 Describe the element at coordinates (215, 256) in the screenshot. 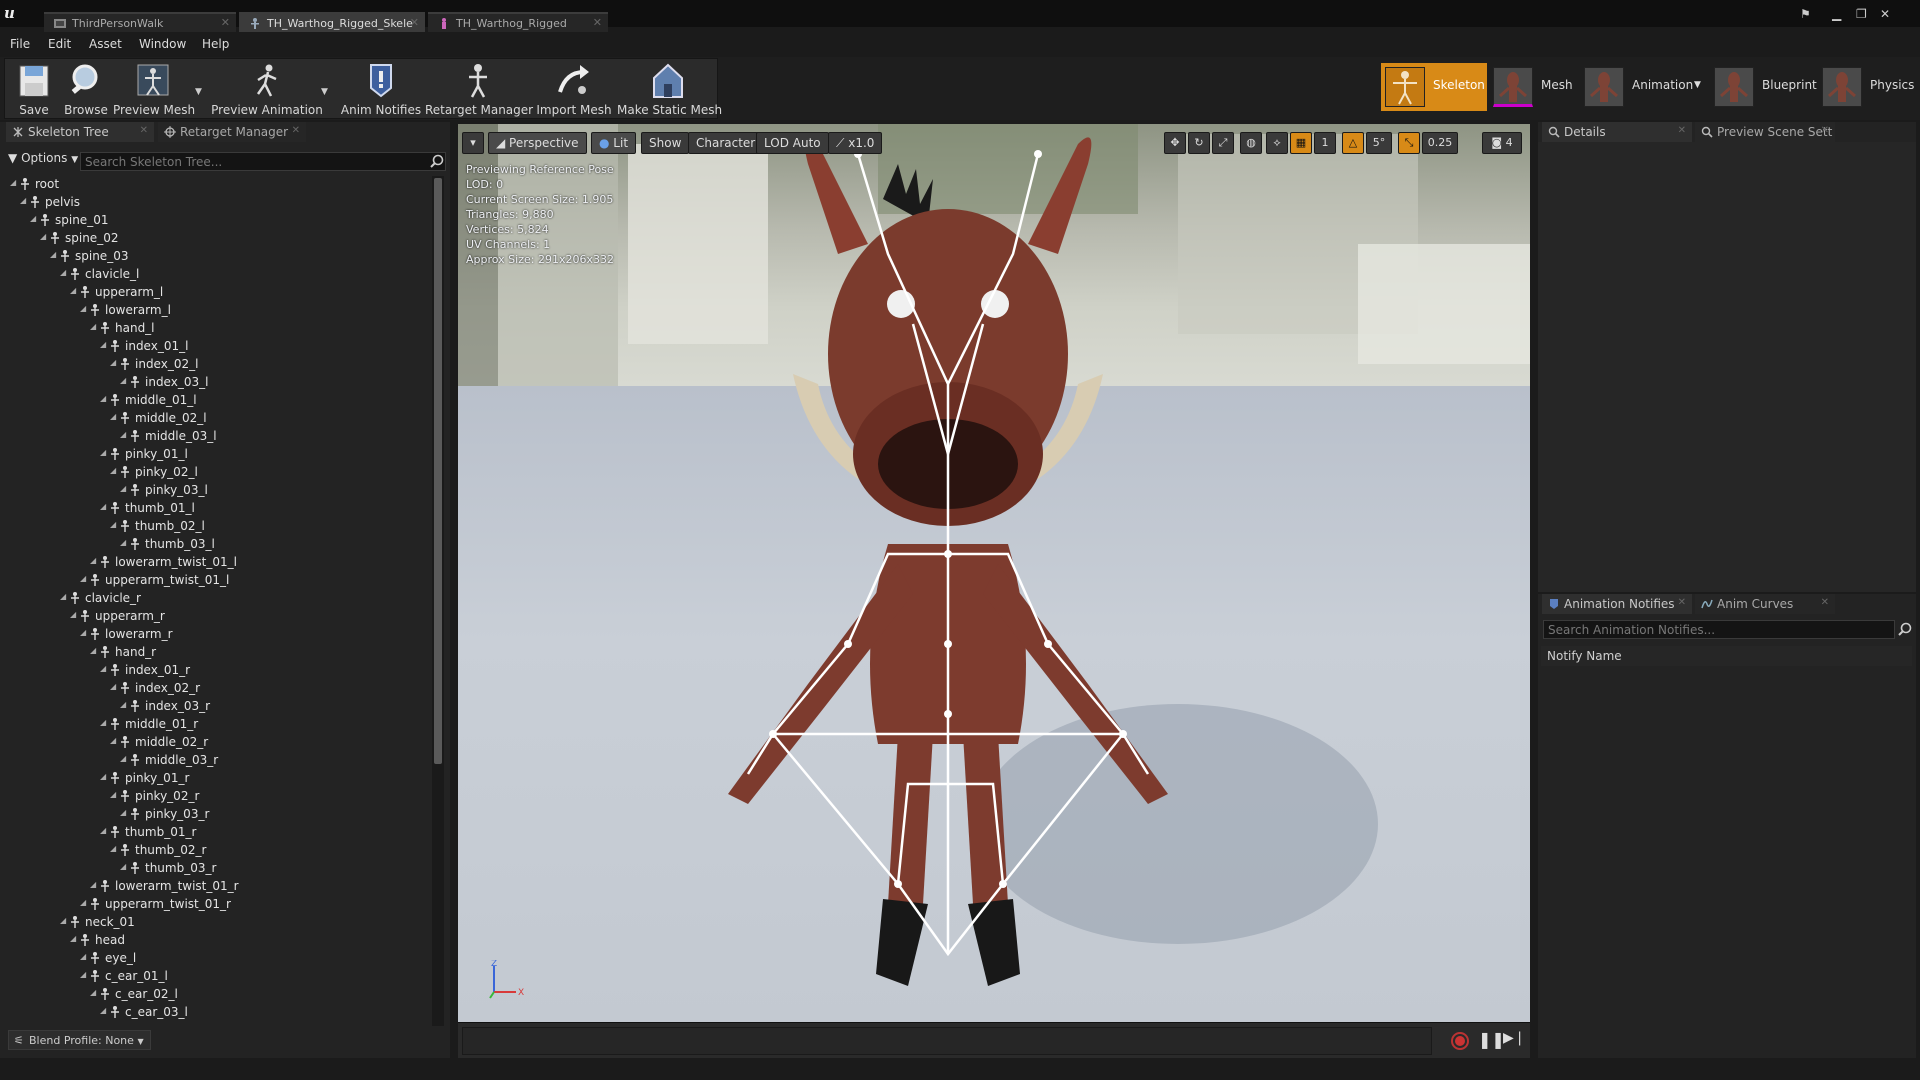

I see `tree-row: ◢ spine_03` at that location.